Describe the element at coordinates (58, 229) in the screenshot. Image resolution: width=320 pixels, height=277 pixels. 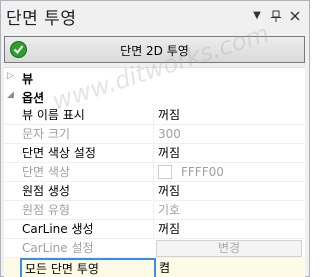
I see `property-key: CarLine 생성` at that location.